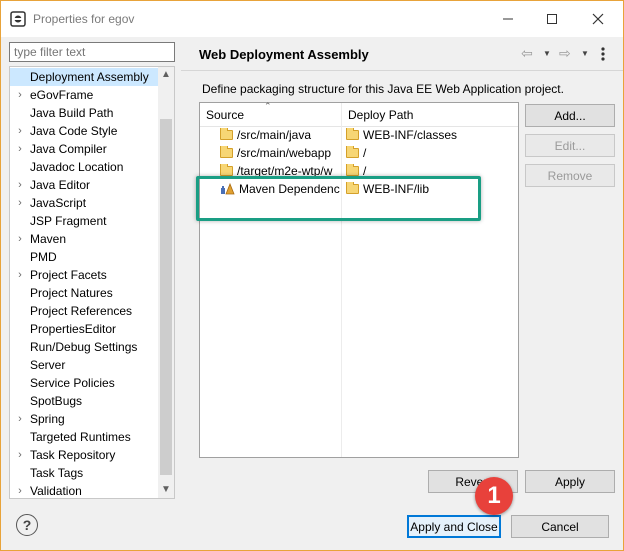 This screenshot has width=624, height=551. I want to click on cancel-button: Cancel, so click(560, 526).